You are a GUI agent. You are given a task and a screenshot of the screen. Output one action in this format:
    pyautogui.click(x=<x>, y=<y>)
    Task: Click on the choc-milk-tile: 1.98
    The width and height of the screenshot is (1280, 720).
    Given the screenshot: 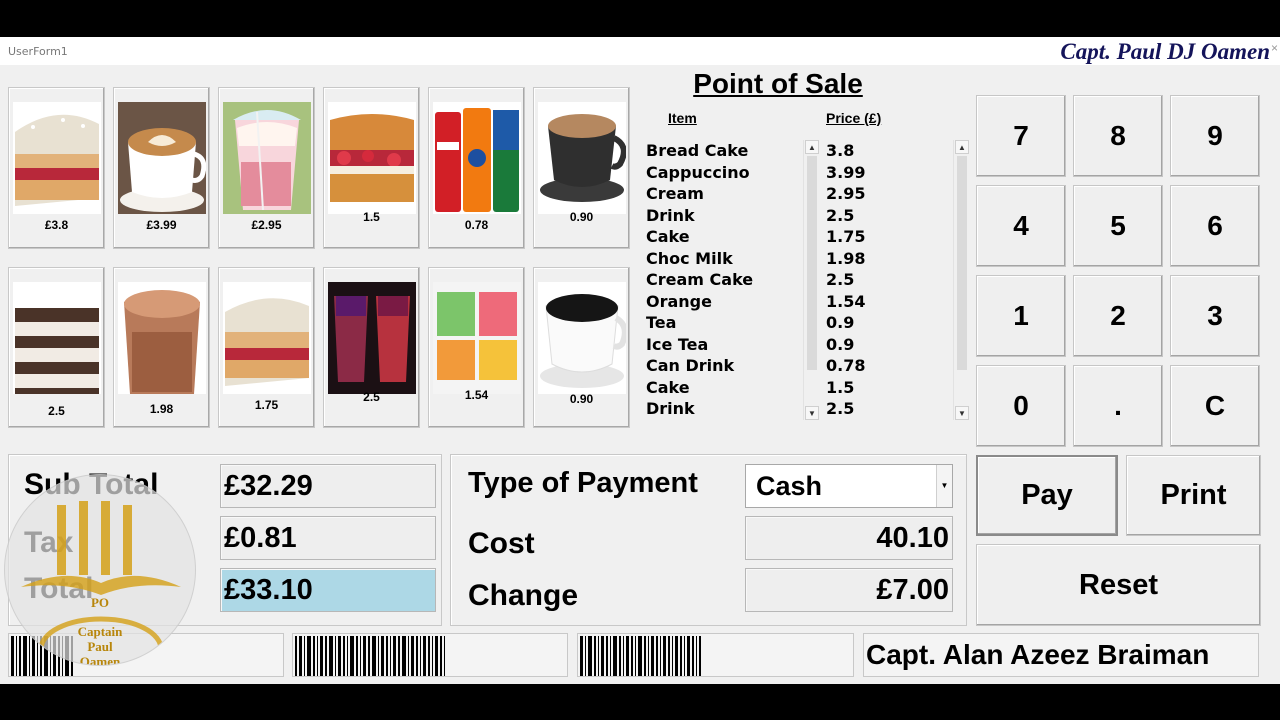 What is the action you would take?
    pyautogui.click(x=161, y=347)
    